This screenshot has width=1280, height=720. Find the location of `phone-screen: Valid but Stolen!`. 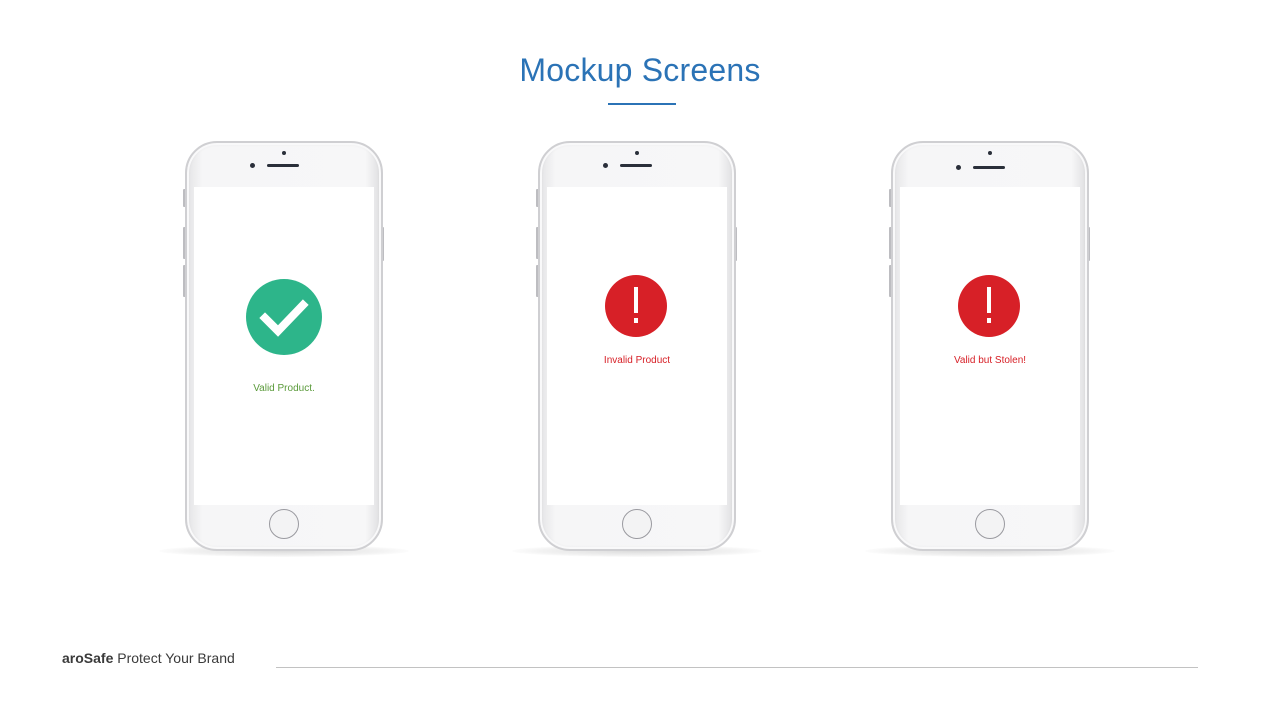

phone-screen: Valid but Stolen! is located at coordinates (990, 346).